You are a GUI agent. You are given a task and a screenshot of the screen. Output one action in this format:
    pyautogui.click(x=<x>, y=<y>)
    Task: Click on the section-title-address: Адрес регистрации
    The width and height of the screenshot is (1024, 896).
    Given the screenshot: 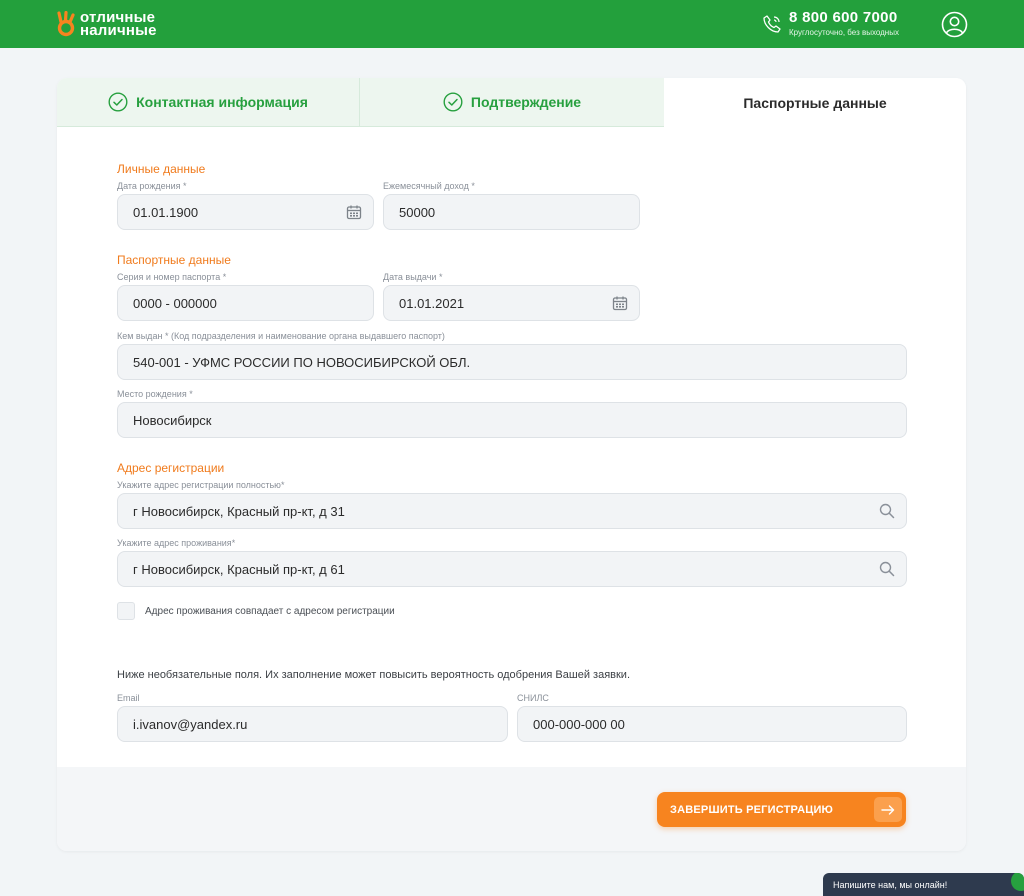 What is the action you would take?
    pyautogui.click(x=171, y=468)
    